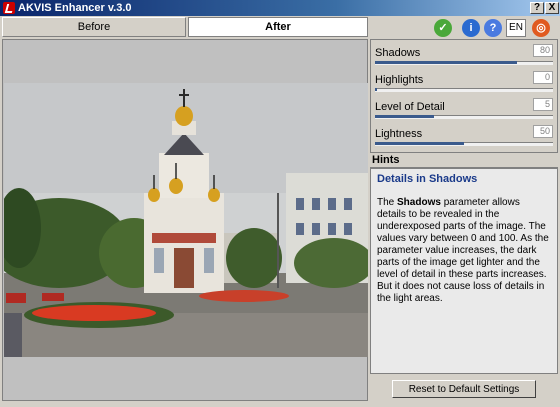  Describe the element at coordinates (443, 28) in the screenshot. I see `run-checkmark-icon: ✓` at that location.